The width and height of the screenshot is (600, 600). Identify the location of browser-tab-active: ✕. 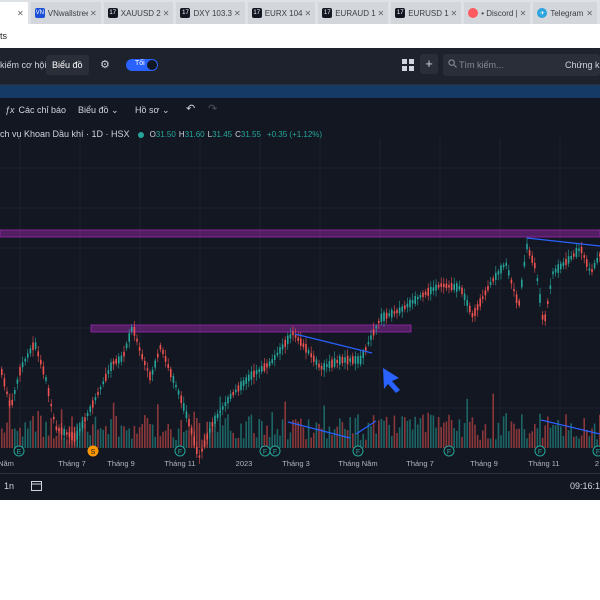
(14, 13).